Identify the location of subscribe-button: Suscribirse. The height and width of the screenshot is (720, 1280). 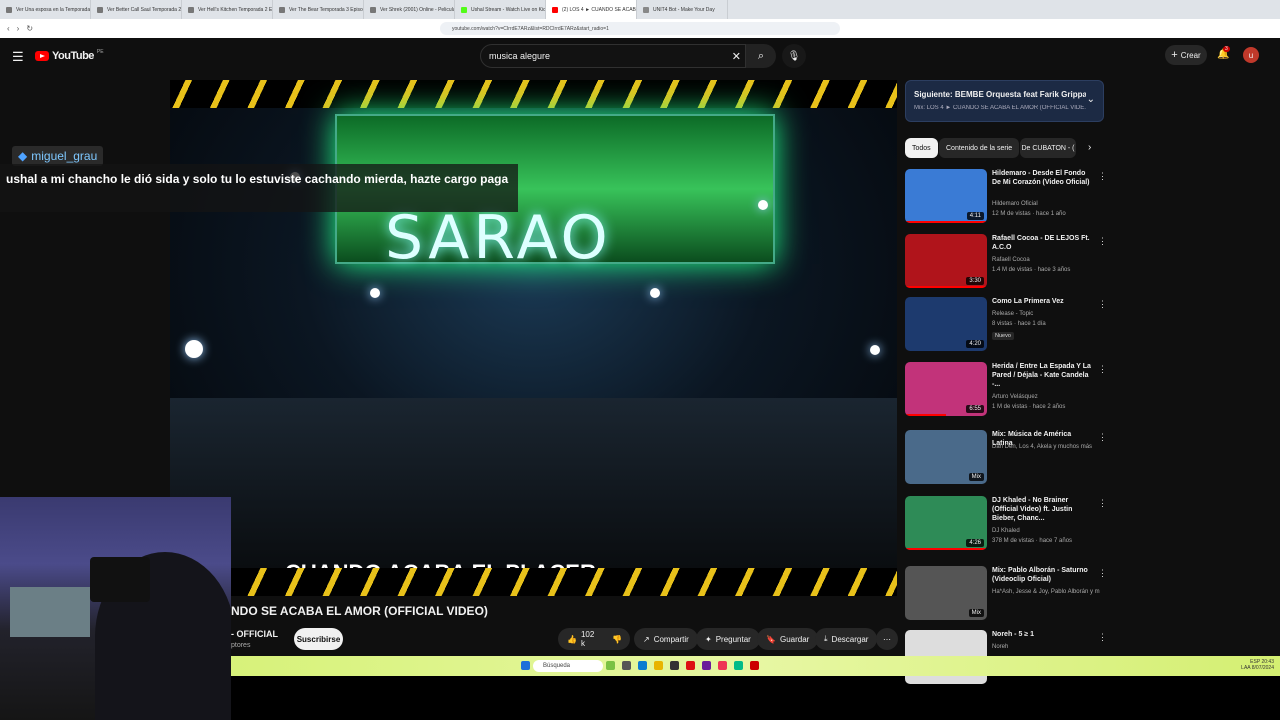
(318, 639).